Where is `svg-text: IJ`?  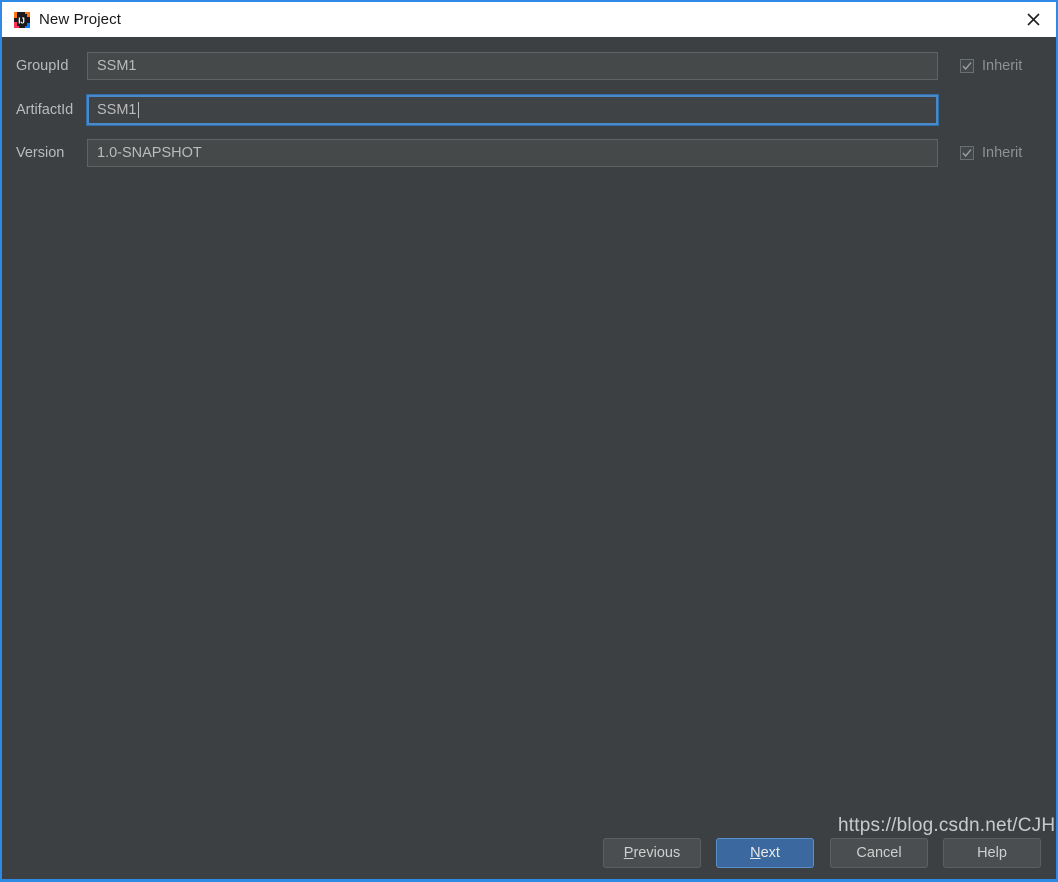
svg-text: IJ is located at coordinates (21, 20).